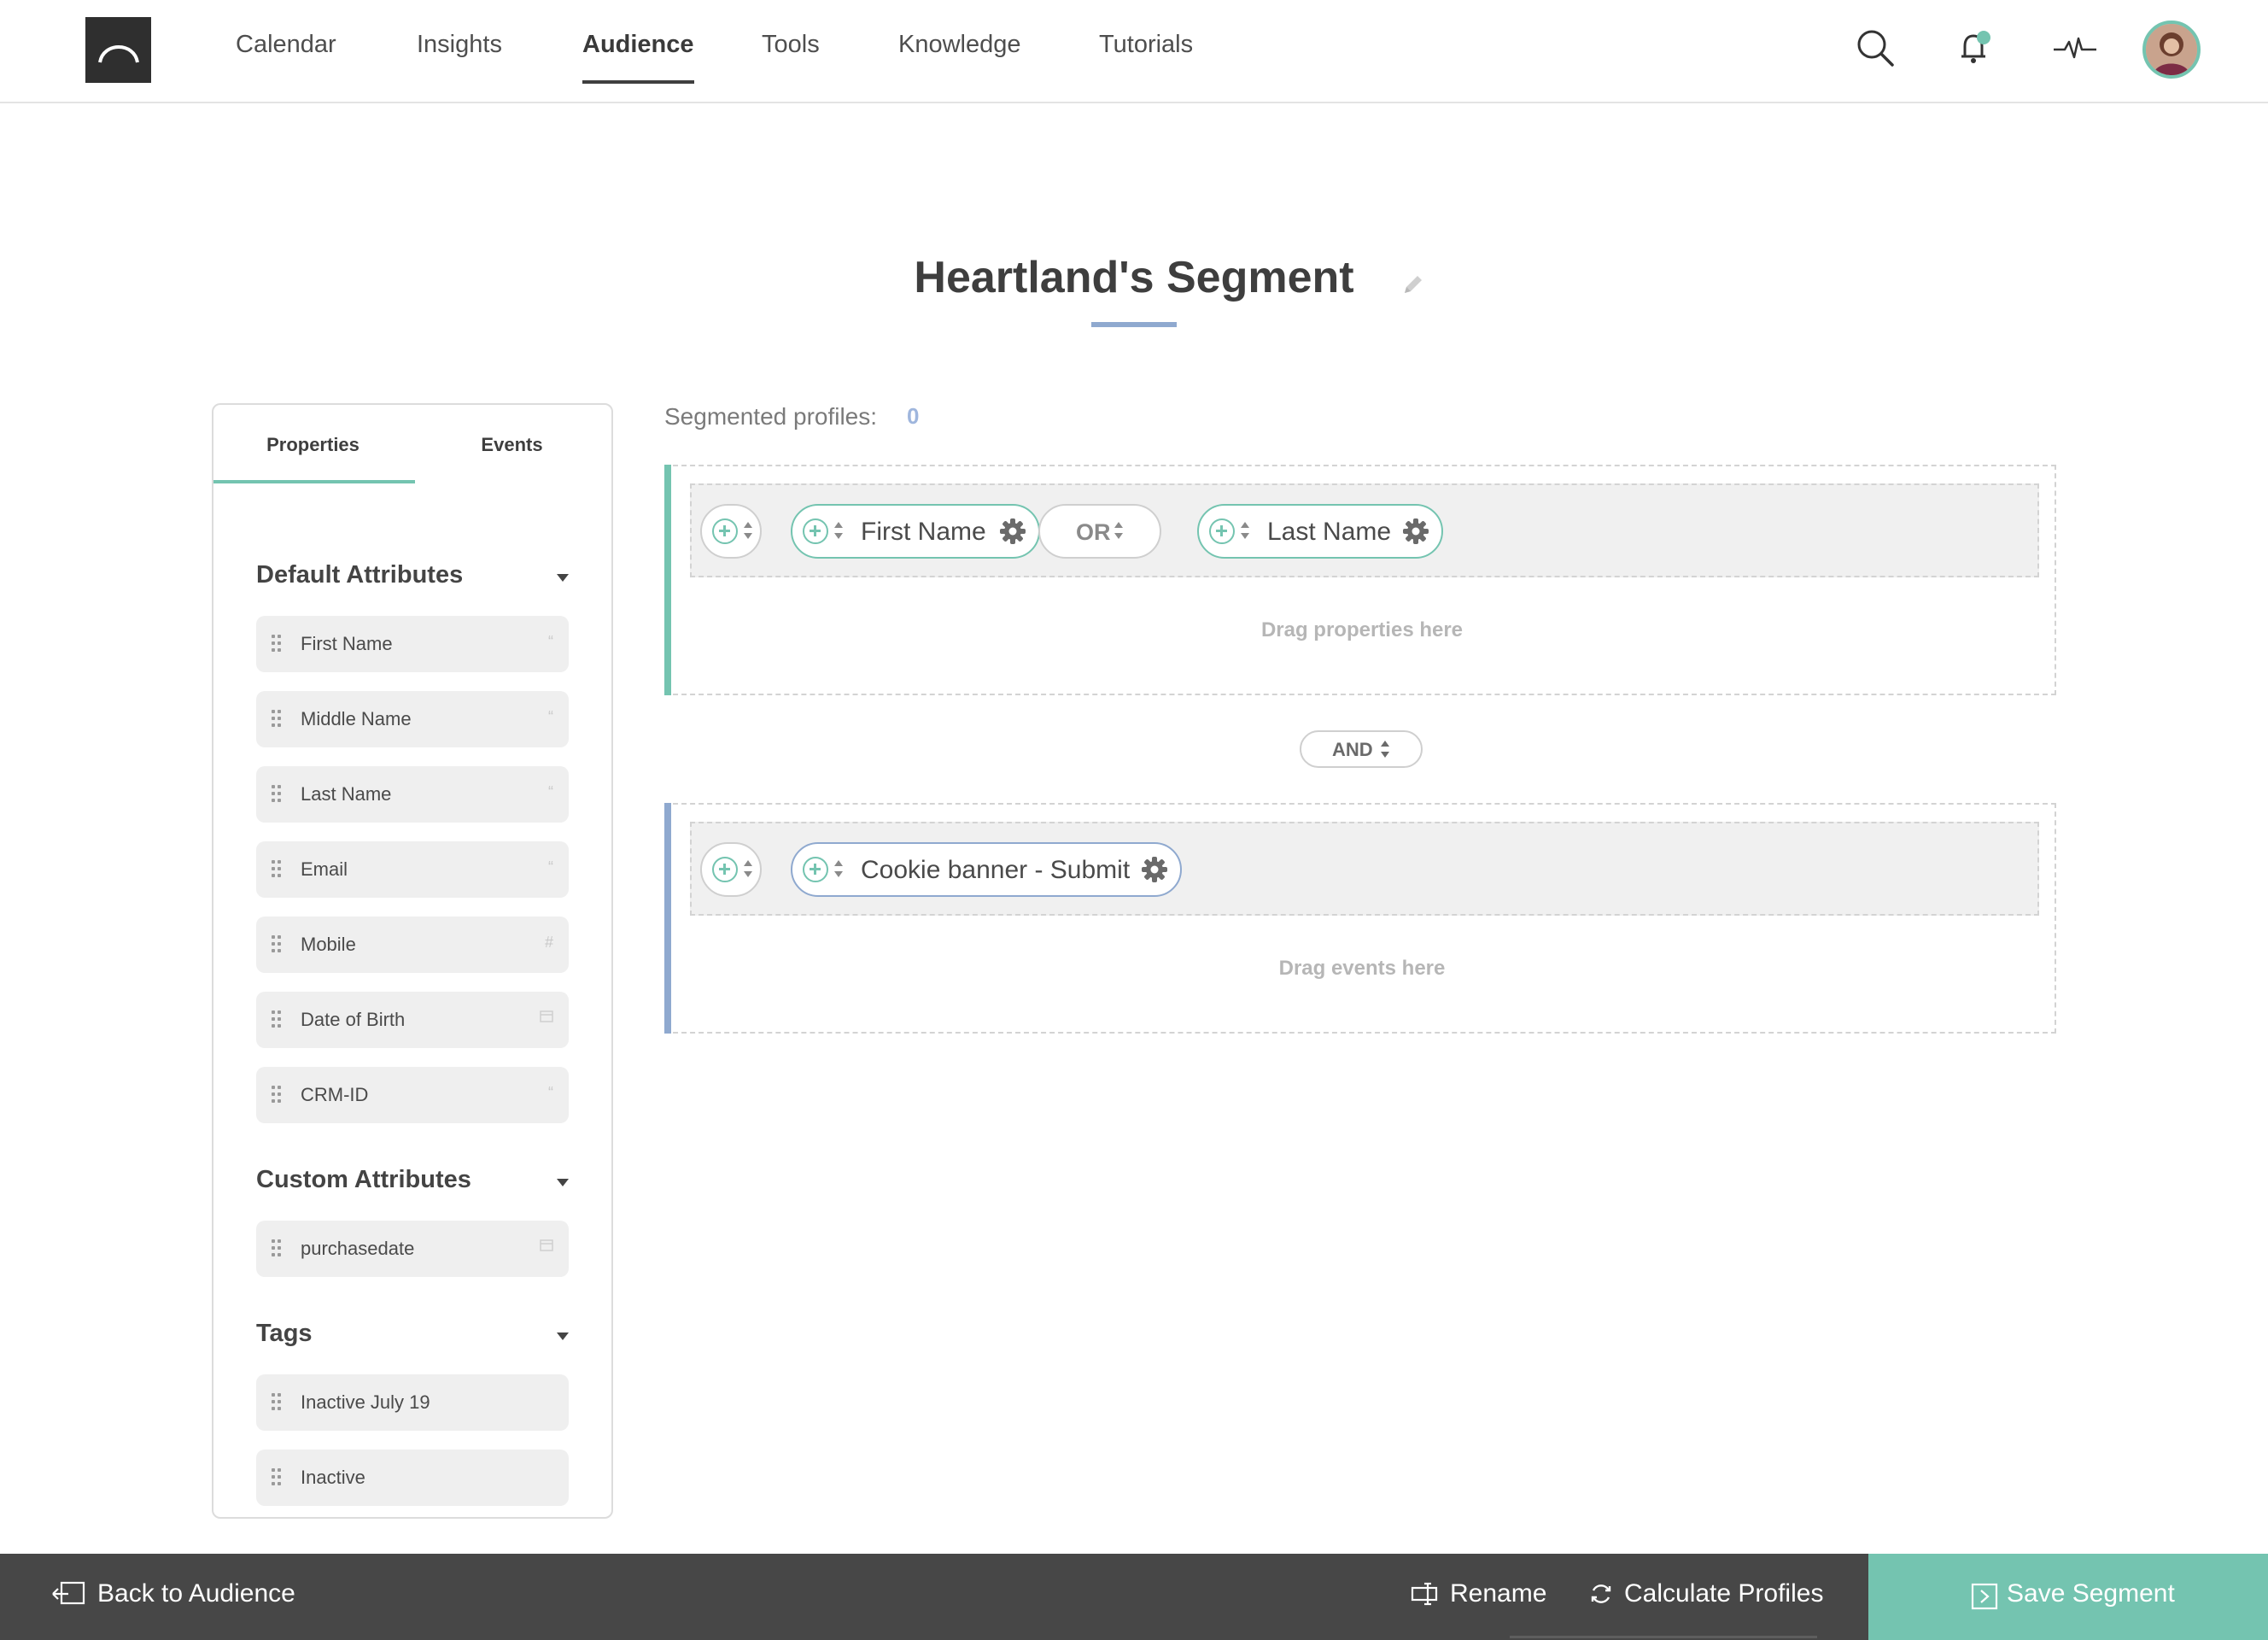  Describe the element at coordinates (638, 58) in the screenshot. I see `nav-audience: Audience` at that location.